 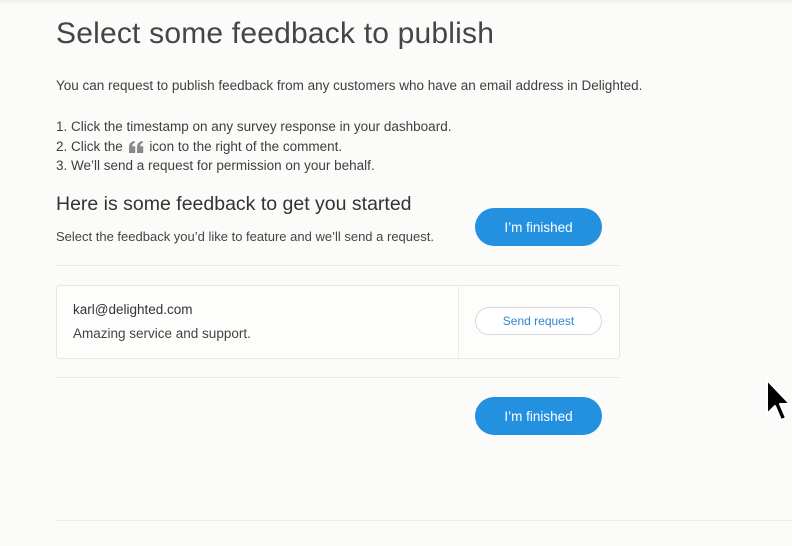 I want to click on section-title: Here is some feedback to get you started, so click(x=234, y=204).